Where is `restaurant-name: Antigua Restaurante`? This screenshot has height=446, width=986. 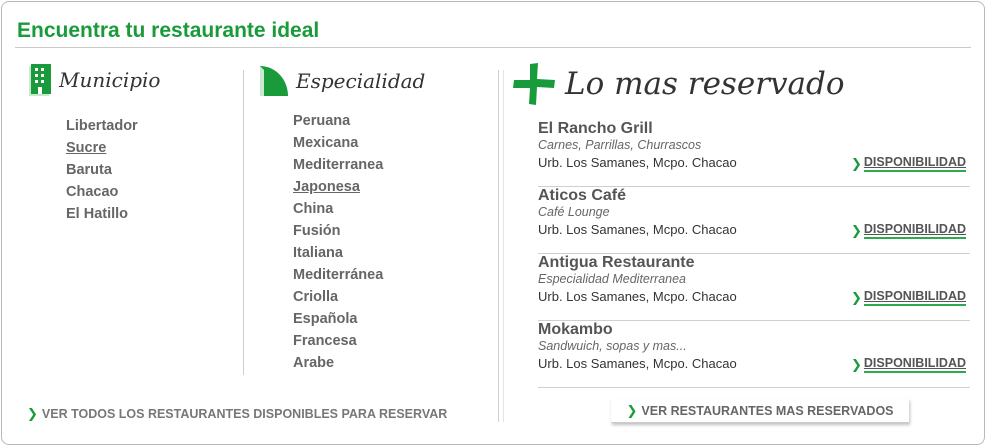
restaurant-name: Antigua Restaurante is located at coordinates (616, 263).